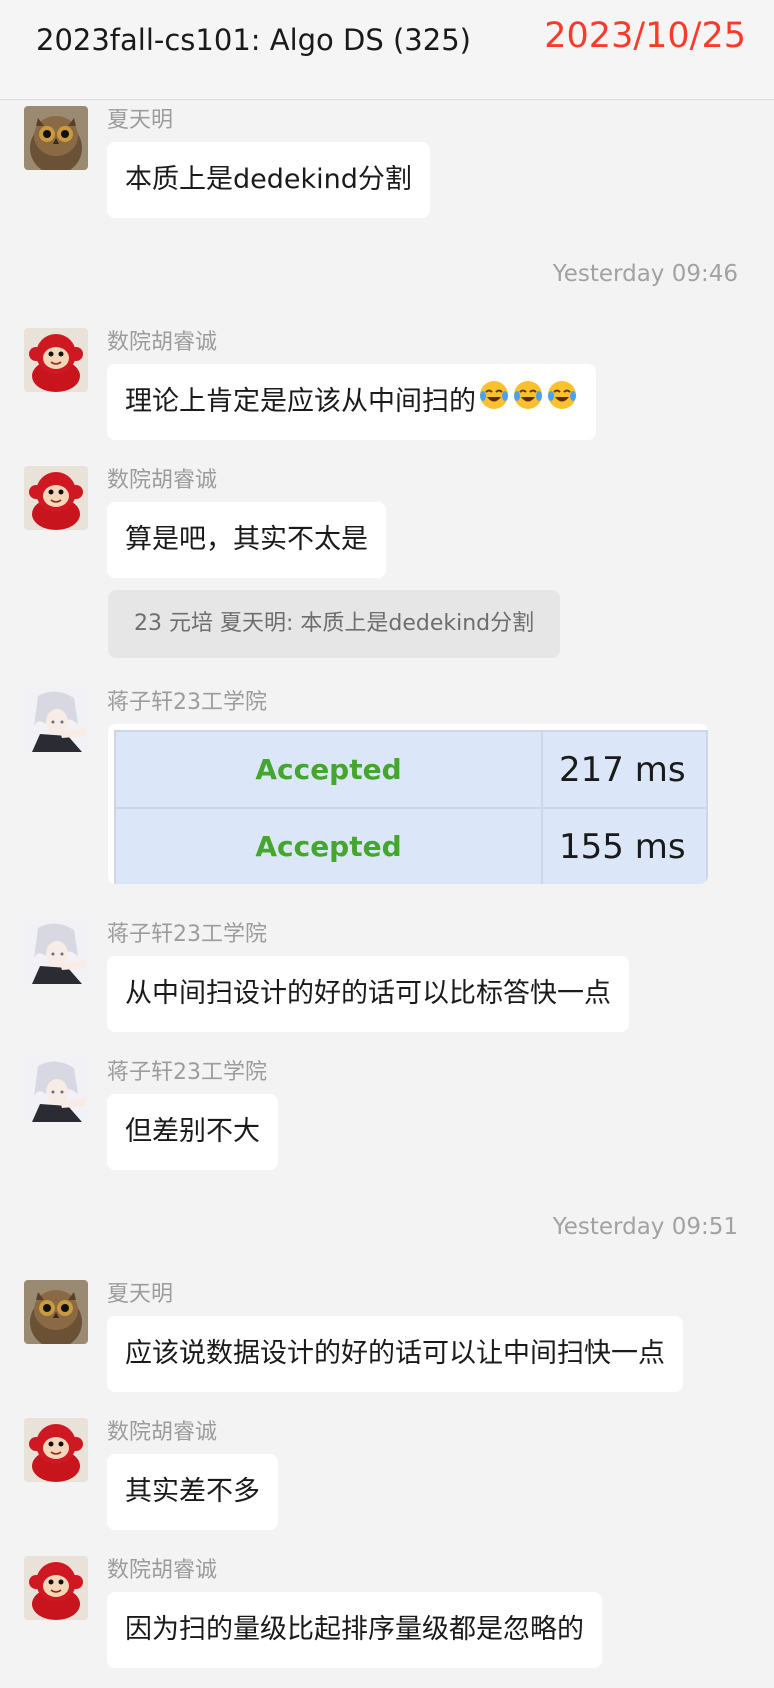 This screenshot has height=1688, width=774. What do you see at coordinates (645, 36) in the screenshot?
I see `date-label: 2023/10/25` at bounding box center [645, 36].